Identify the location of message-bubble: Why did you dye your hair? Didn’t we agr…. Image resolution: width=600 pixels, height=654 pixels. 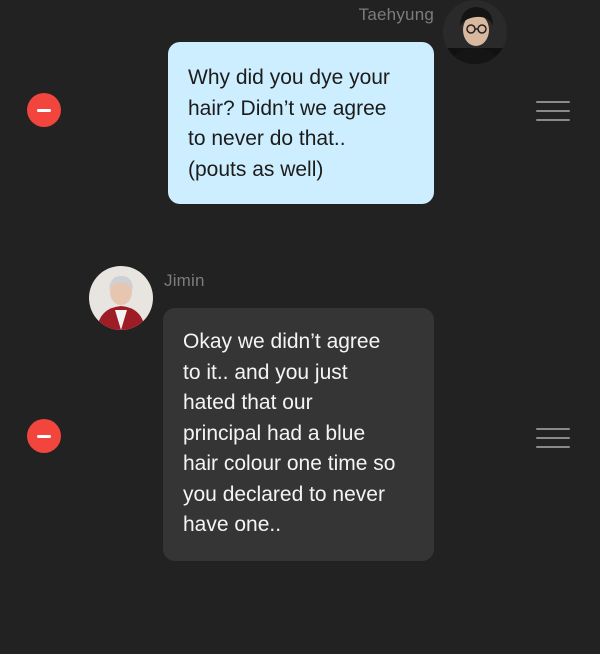
(301, 123).